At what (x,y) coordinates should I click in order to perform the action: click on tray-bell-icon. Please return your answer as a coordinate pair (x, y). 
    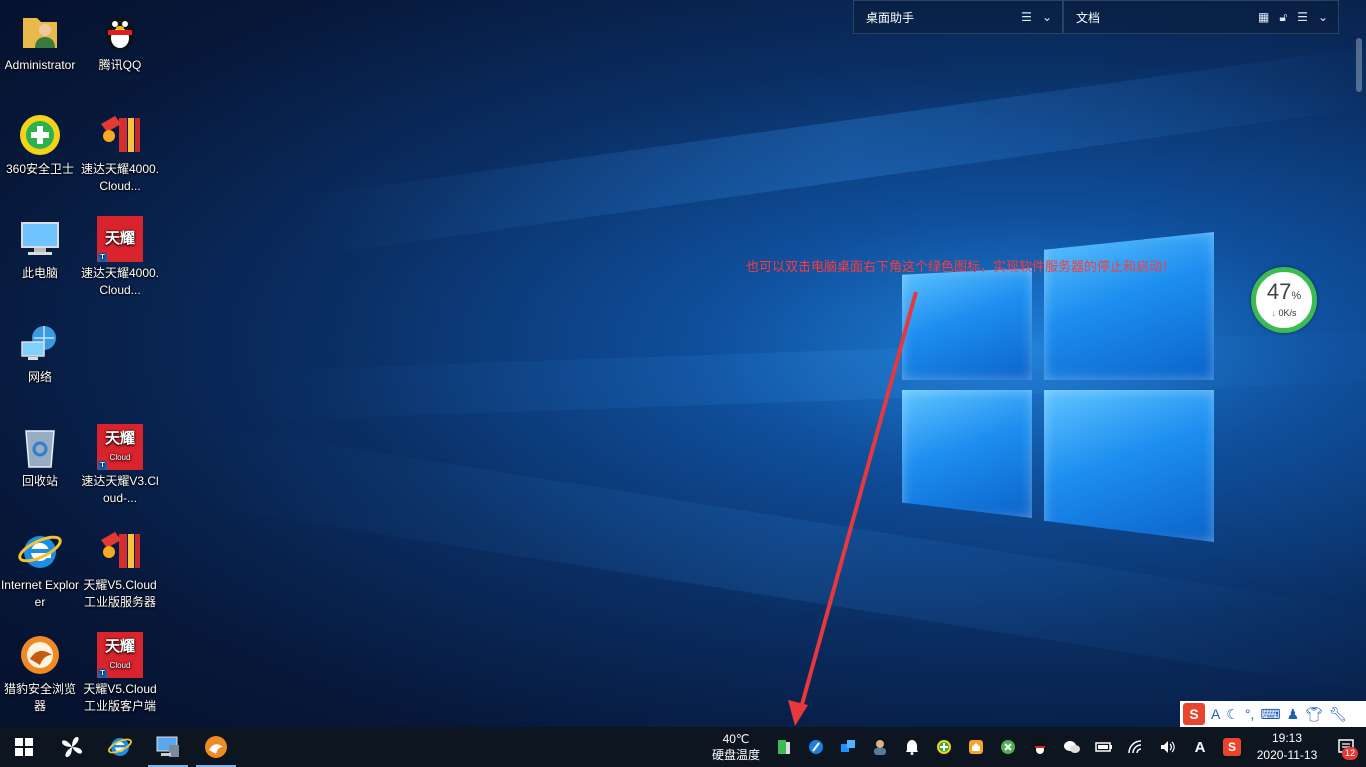
    Looking at the image, I should click on (912, 747).